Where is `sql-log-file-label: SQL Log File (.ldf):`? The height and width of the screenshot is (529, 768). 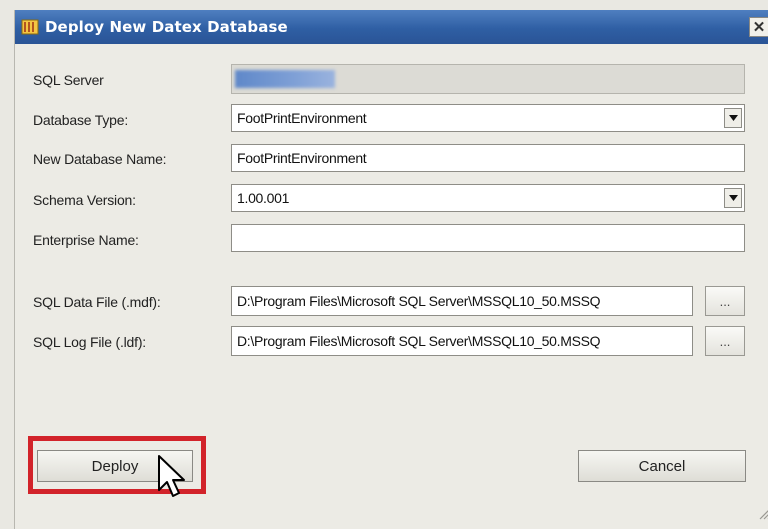 sql-log-file-label: SQL Log File (.ldf): is located at coordinates (89, 342).